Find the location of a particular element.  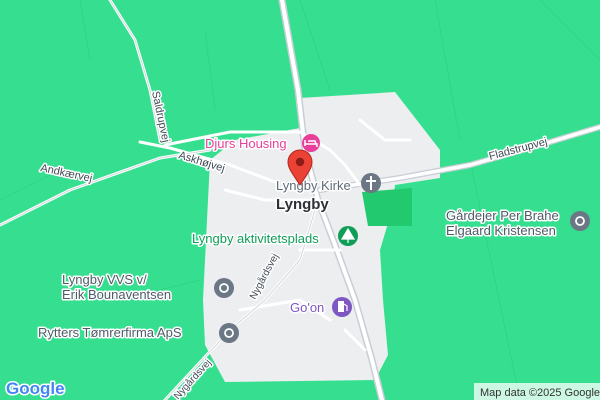

poi-label-gaardejer-1: Gårdejer Per Brahe is located at coordinates (502, 215).